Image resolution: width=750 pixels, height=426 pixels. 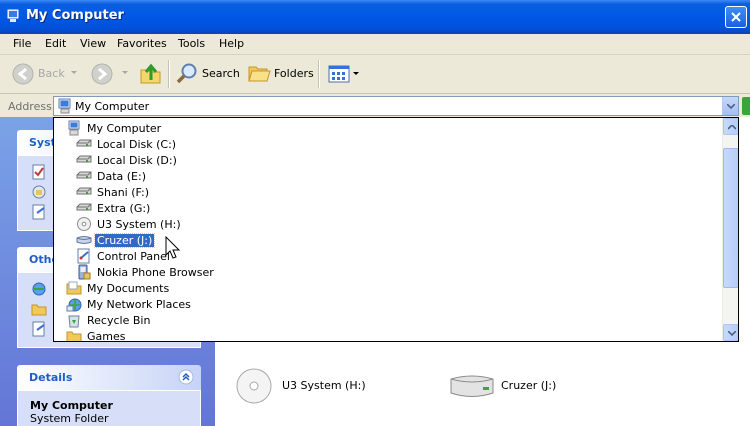 What do you see at coordinates (387, 320) in the screenshot?
I see `dropdown-item: Recycle Bin` at bounding box center [387, 320].